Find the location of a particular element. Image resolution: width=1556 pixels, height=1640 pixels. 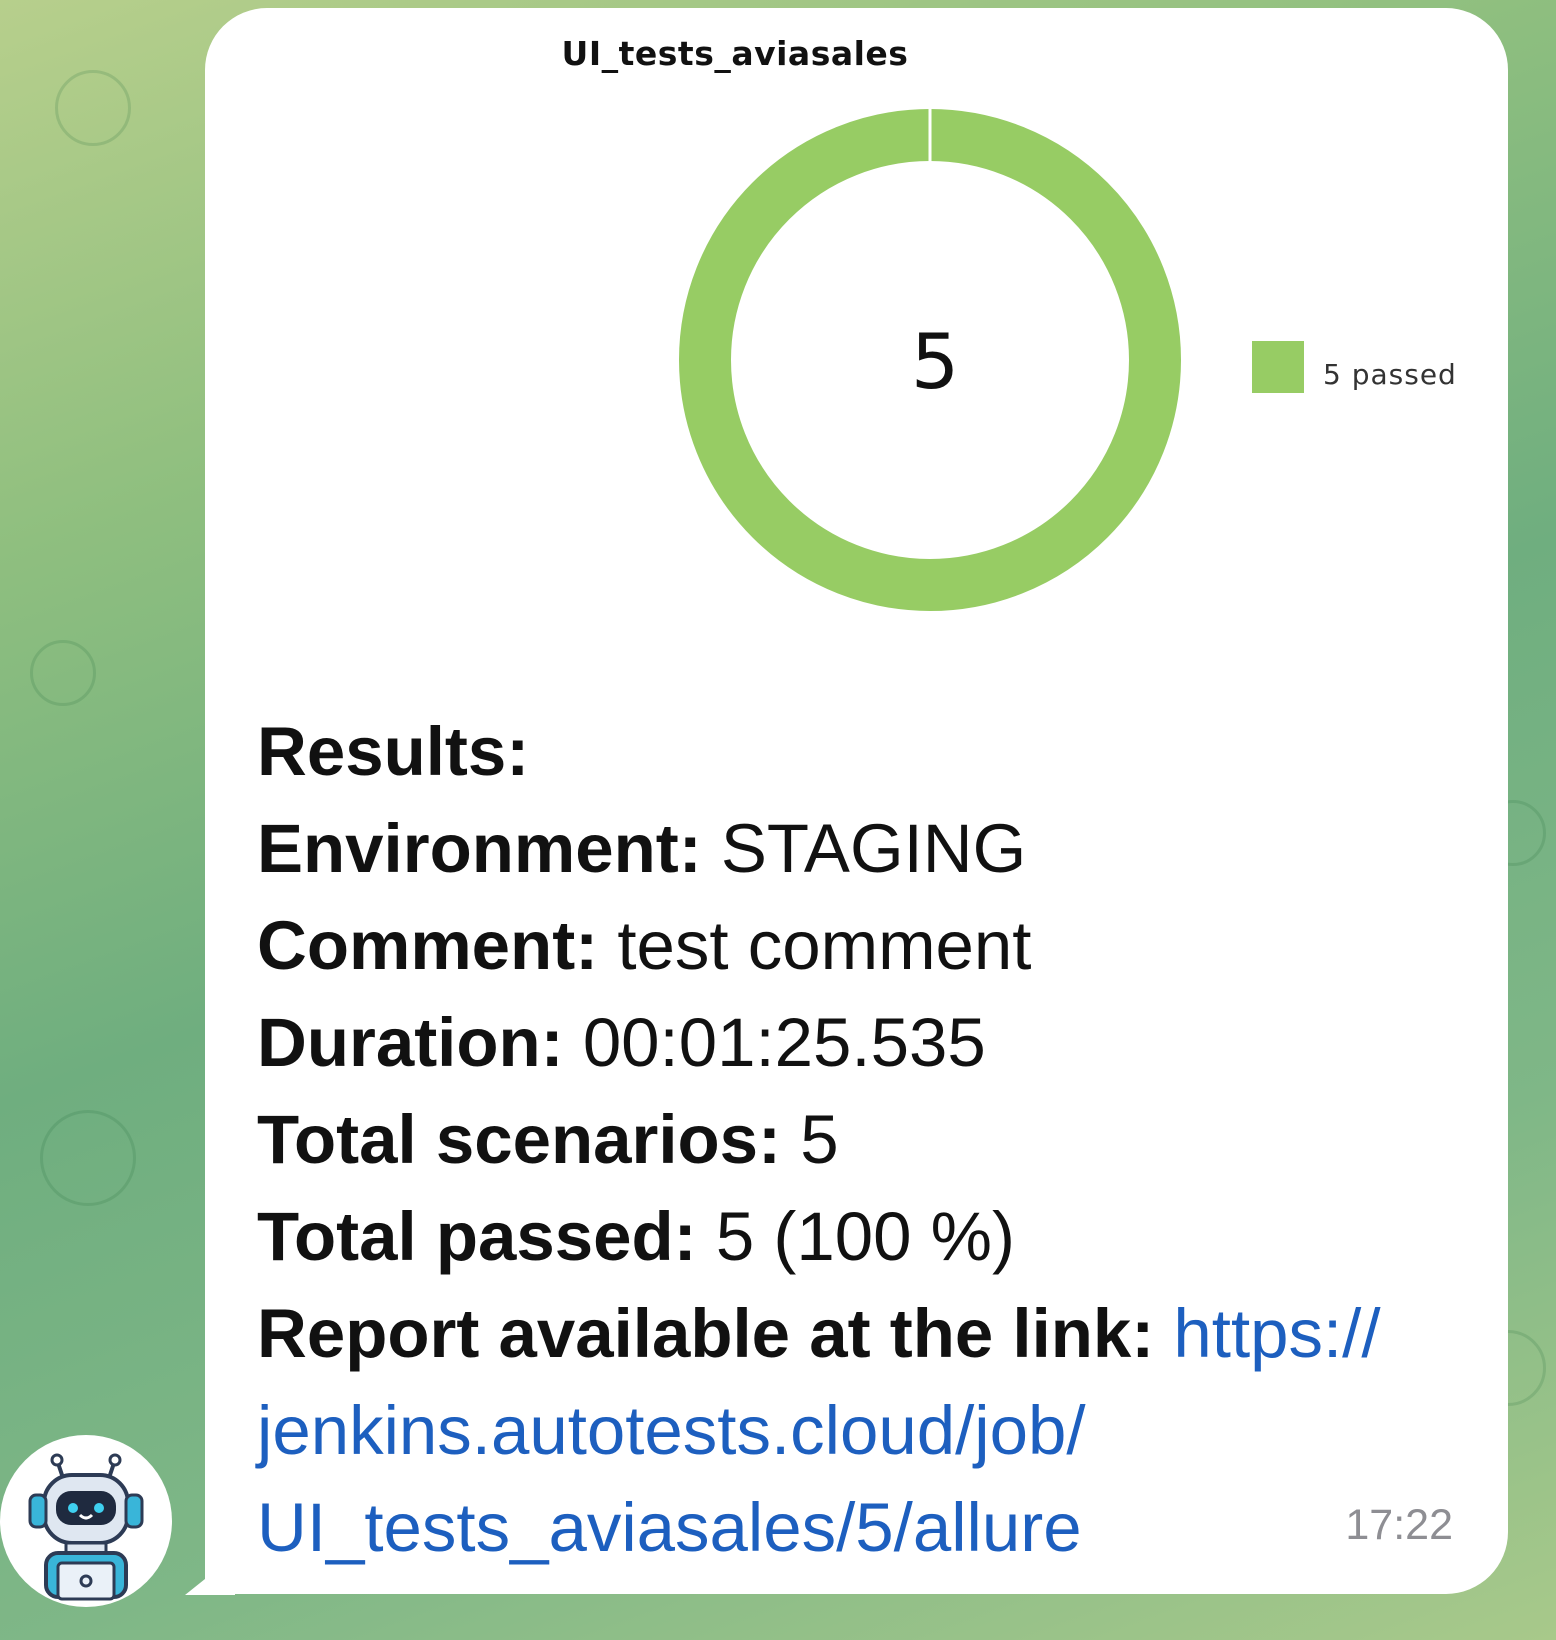

duration-row: Duration: 00:01:25.535 is located at coordinates (621, 1042).